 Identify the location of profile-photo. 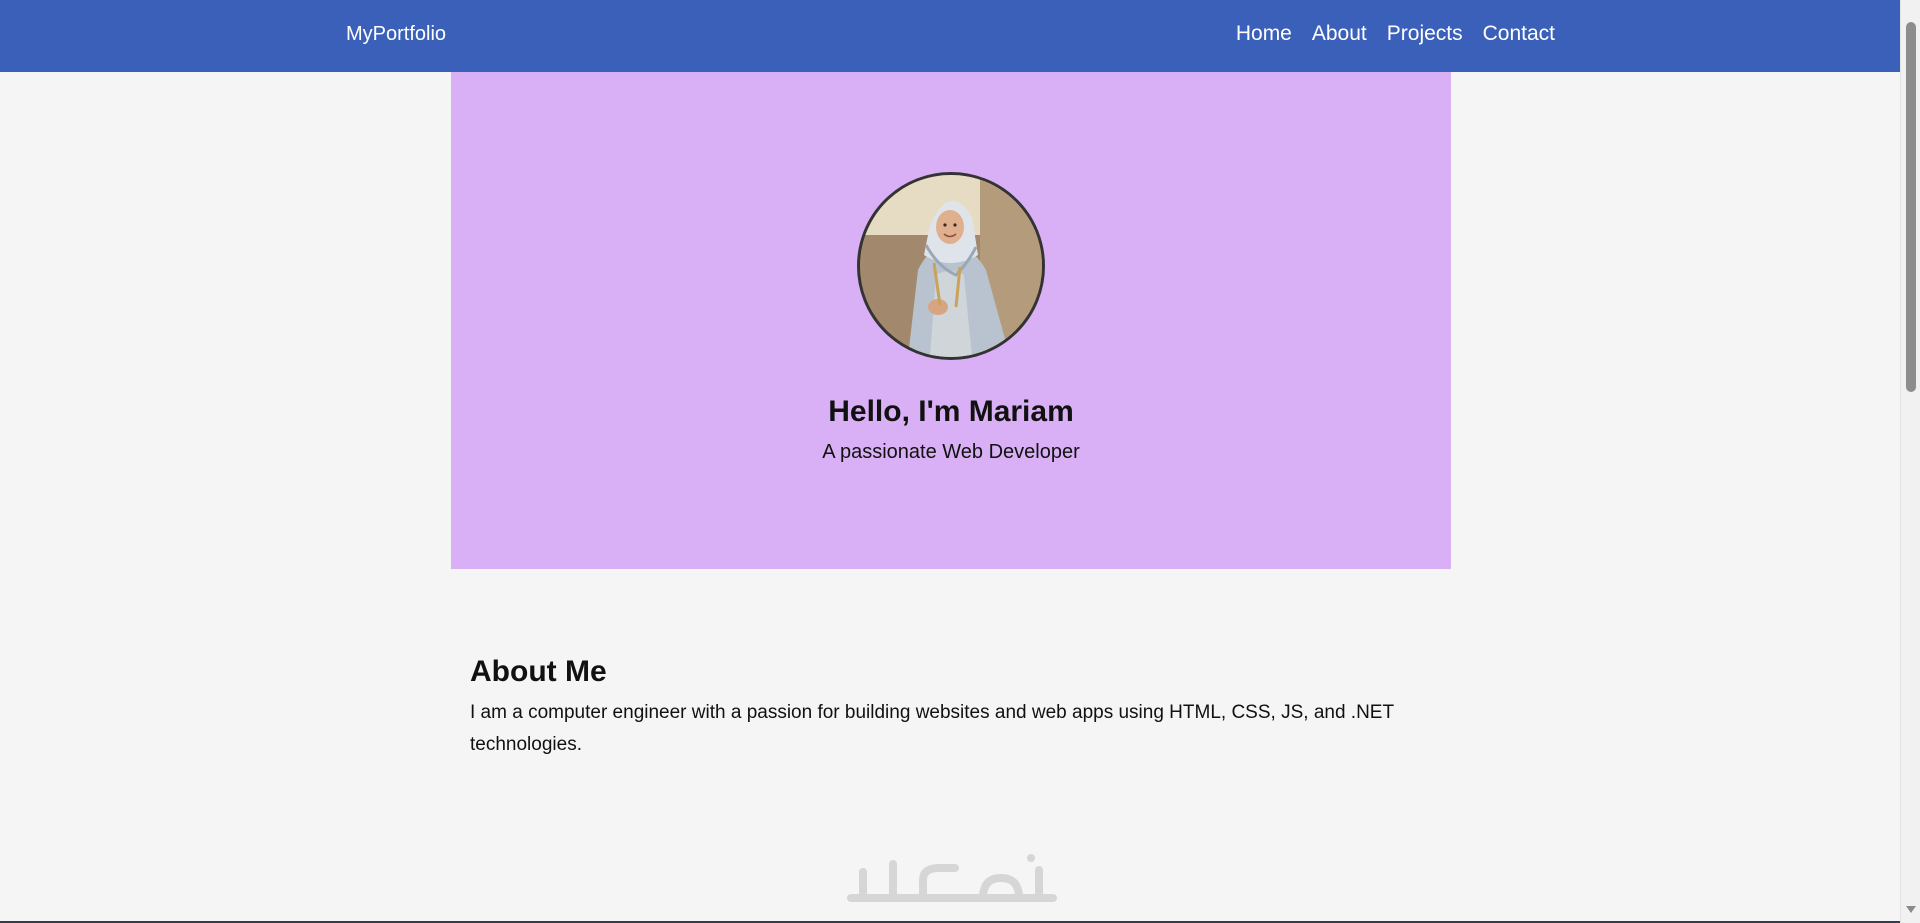
(951, 266).